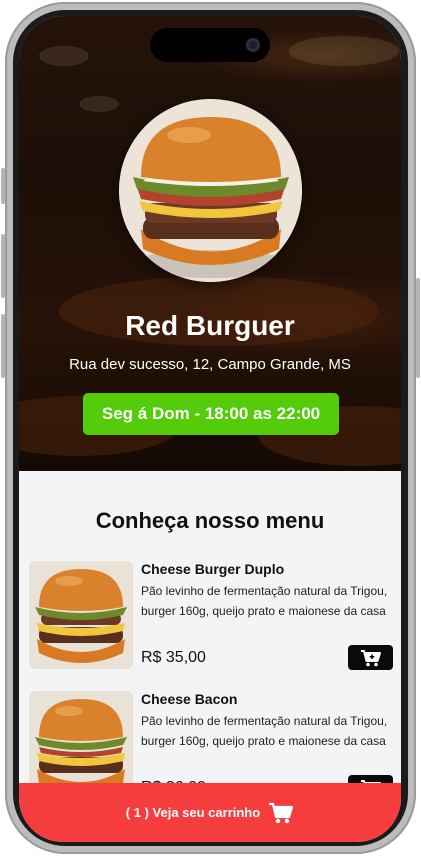 The image size is (421, 857). What do you see at coordinates (3, 266) in the screenshot?
I see `volume-up-button` at bounding box center [3, 266].